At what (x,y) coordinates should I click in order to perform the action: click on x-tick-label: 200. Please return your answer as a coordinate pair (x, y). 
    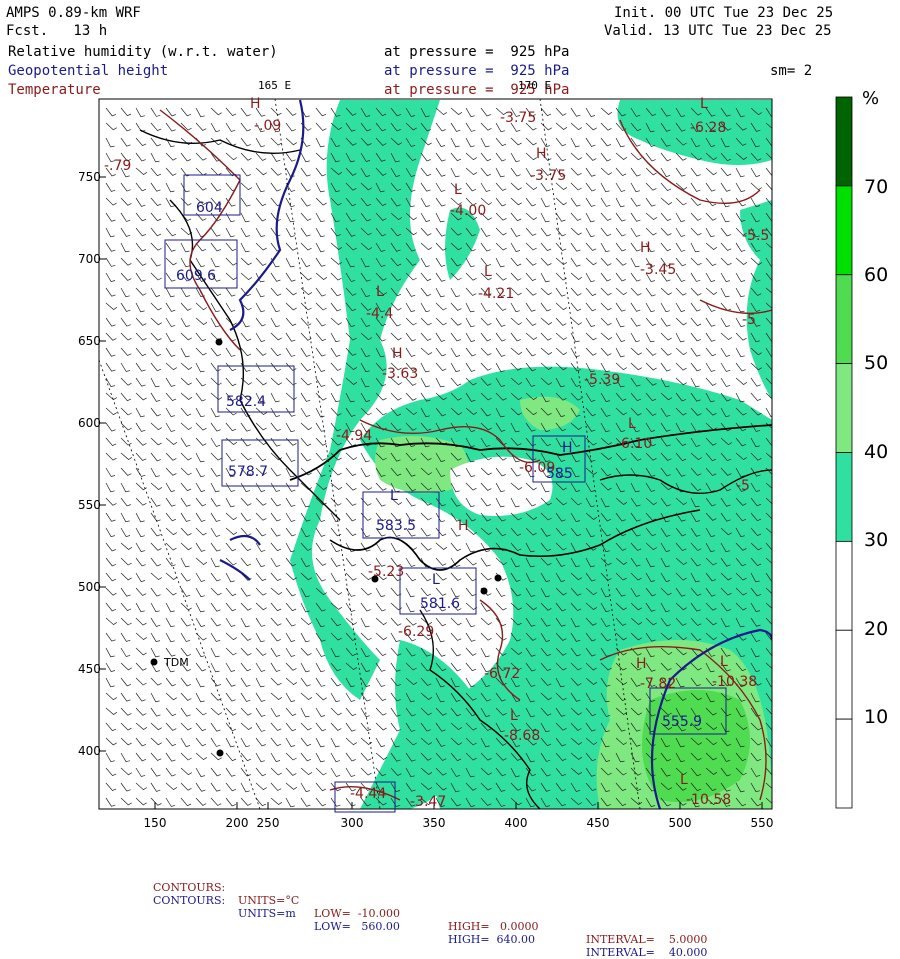
    Looking at the image, I should click on (237, 823).